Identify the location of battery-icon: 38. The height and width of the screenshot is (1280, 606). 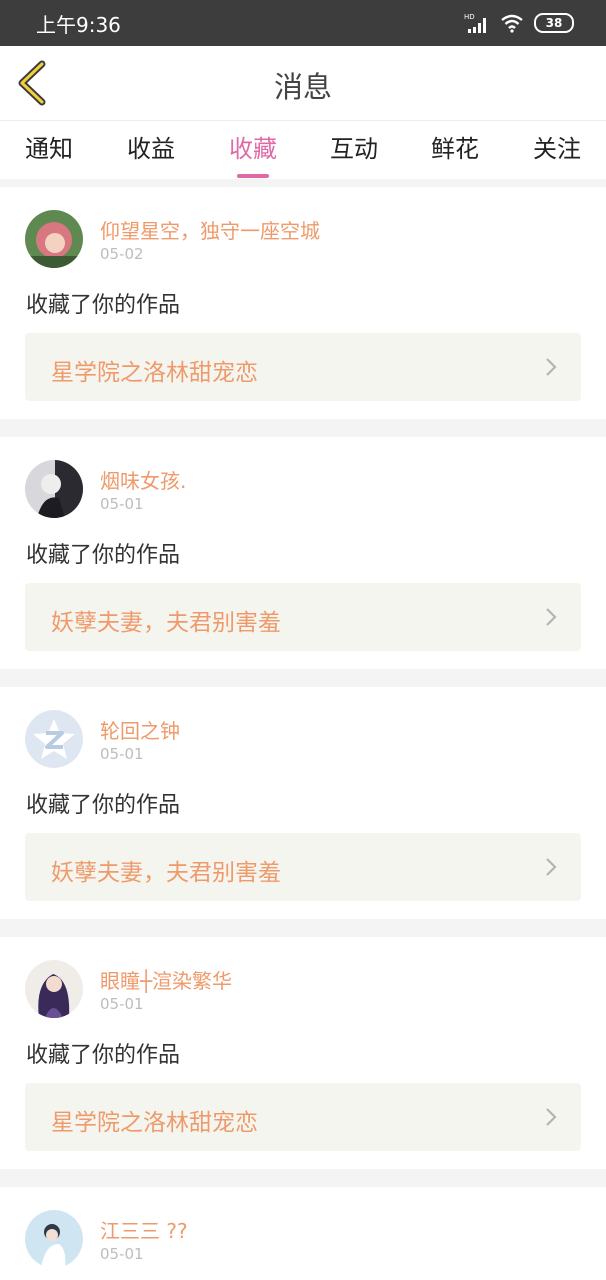
(554, 23).